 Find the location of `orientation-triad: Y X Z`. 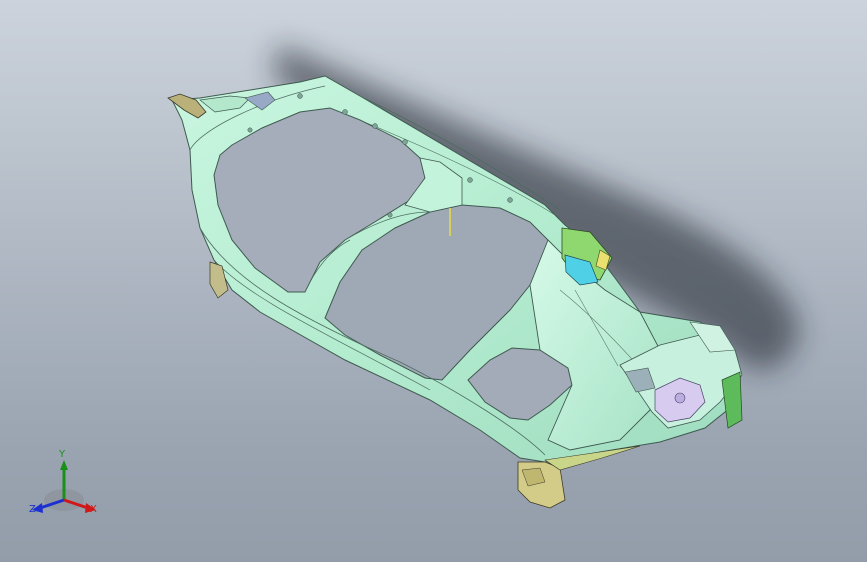

orientation-triad: Y X Z is located at coordinates (64, 488).